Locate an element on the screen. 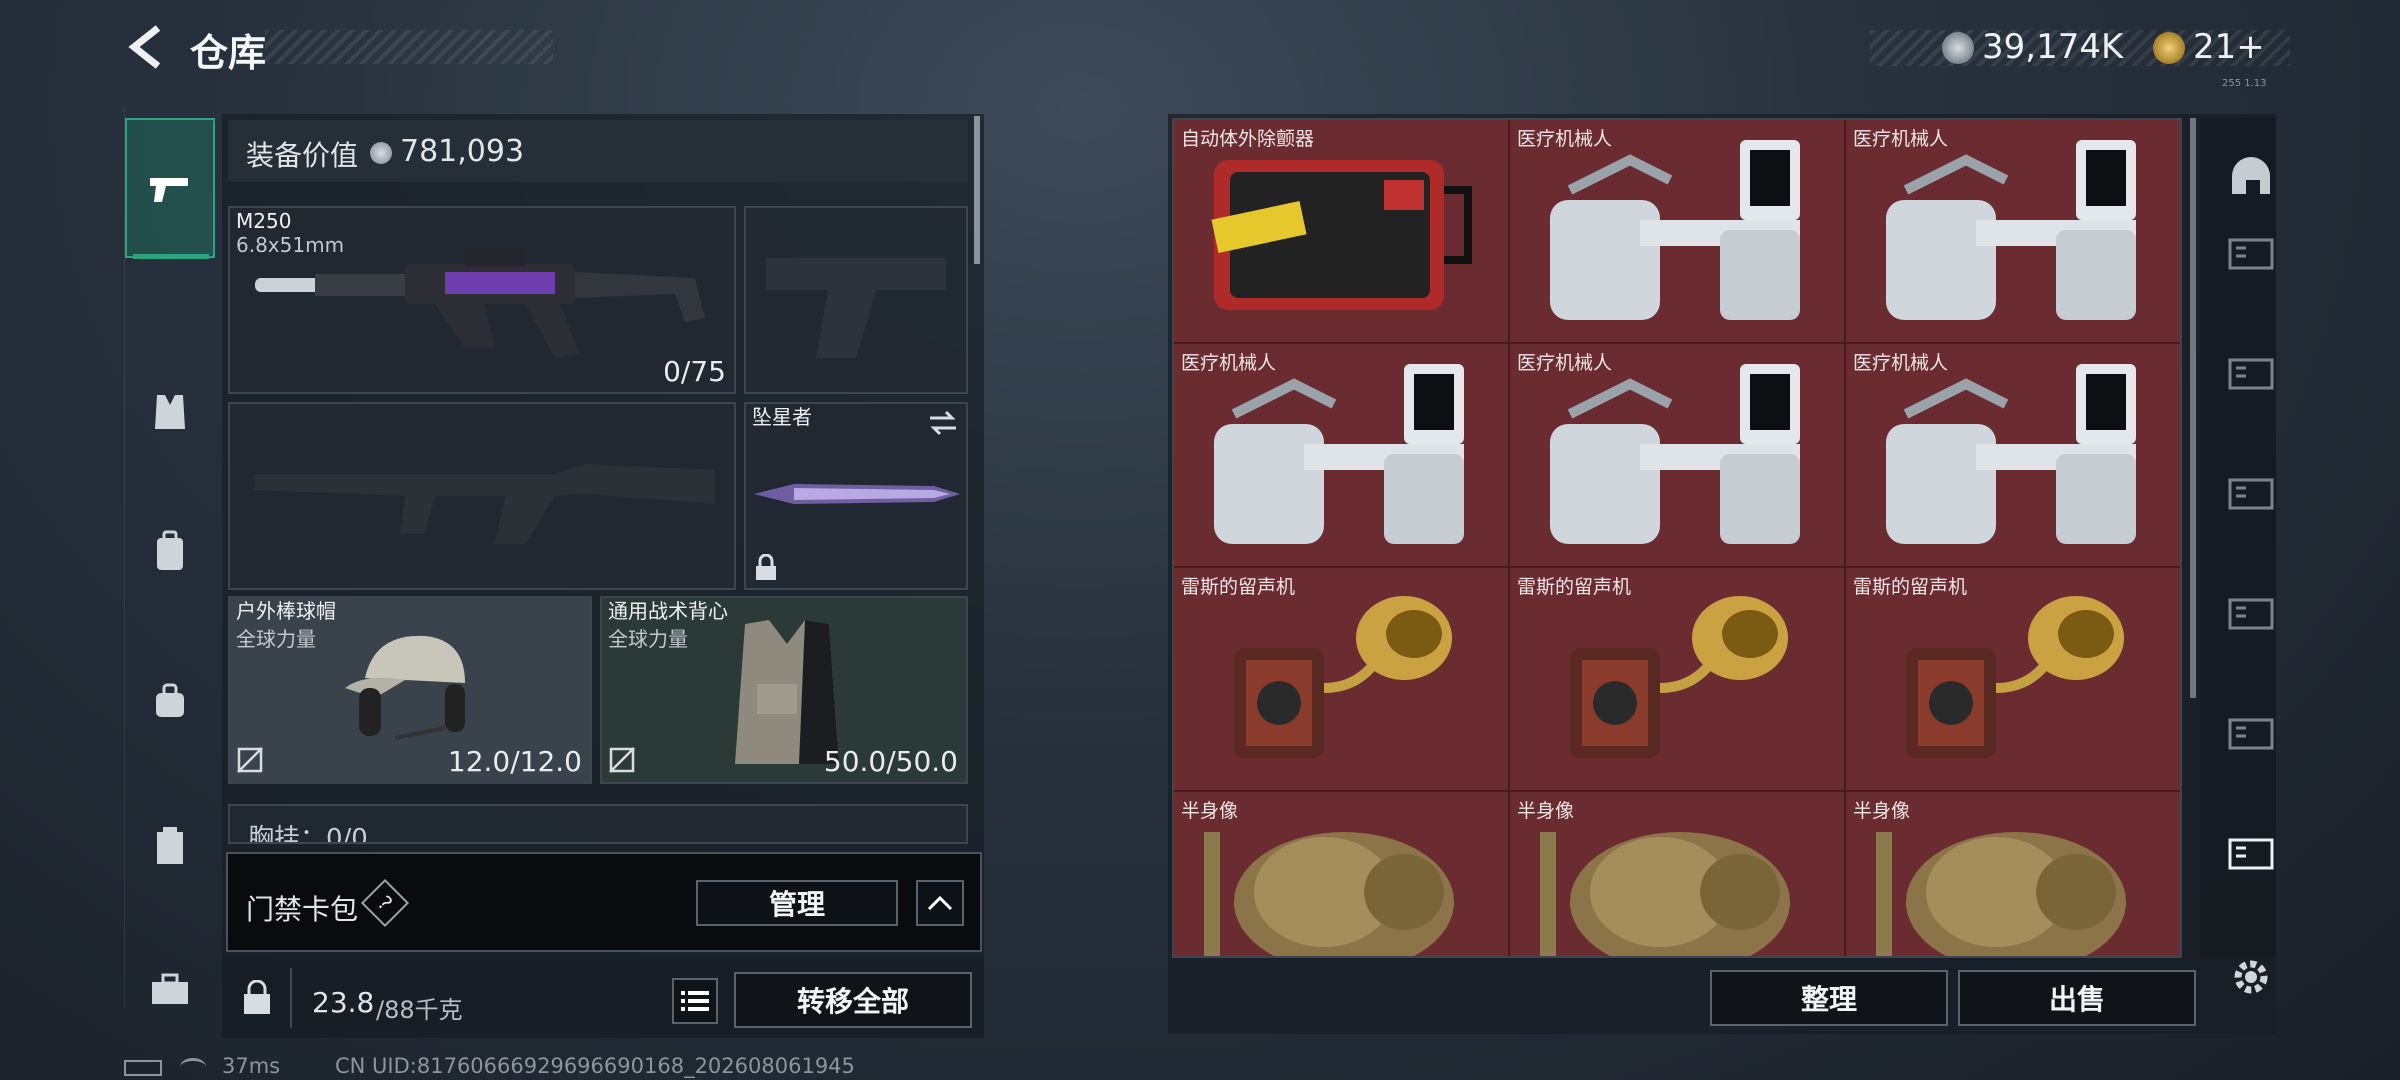 The image size is (2400, 1080). armor-faction: 全球力量 is located at coordinates (648, 639).